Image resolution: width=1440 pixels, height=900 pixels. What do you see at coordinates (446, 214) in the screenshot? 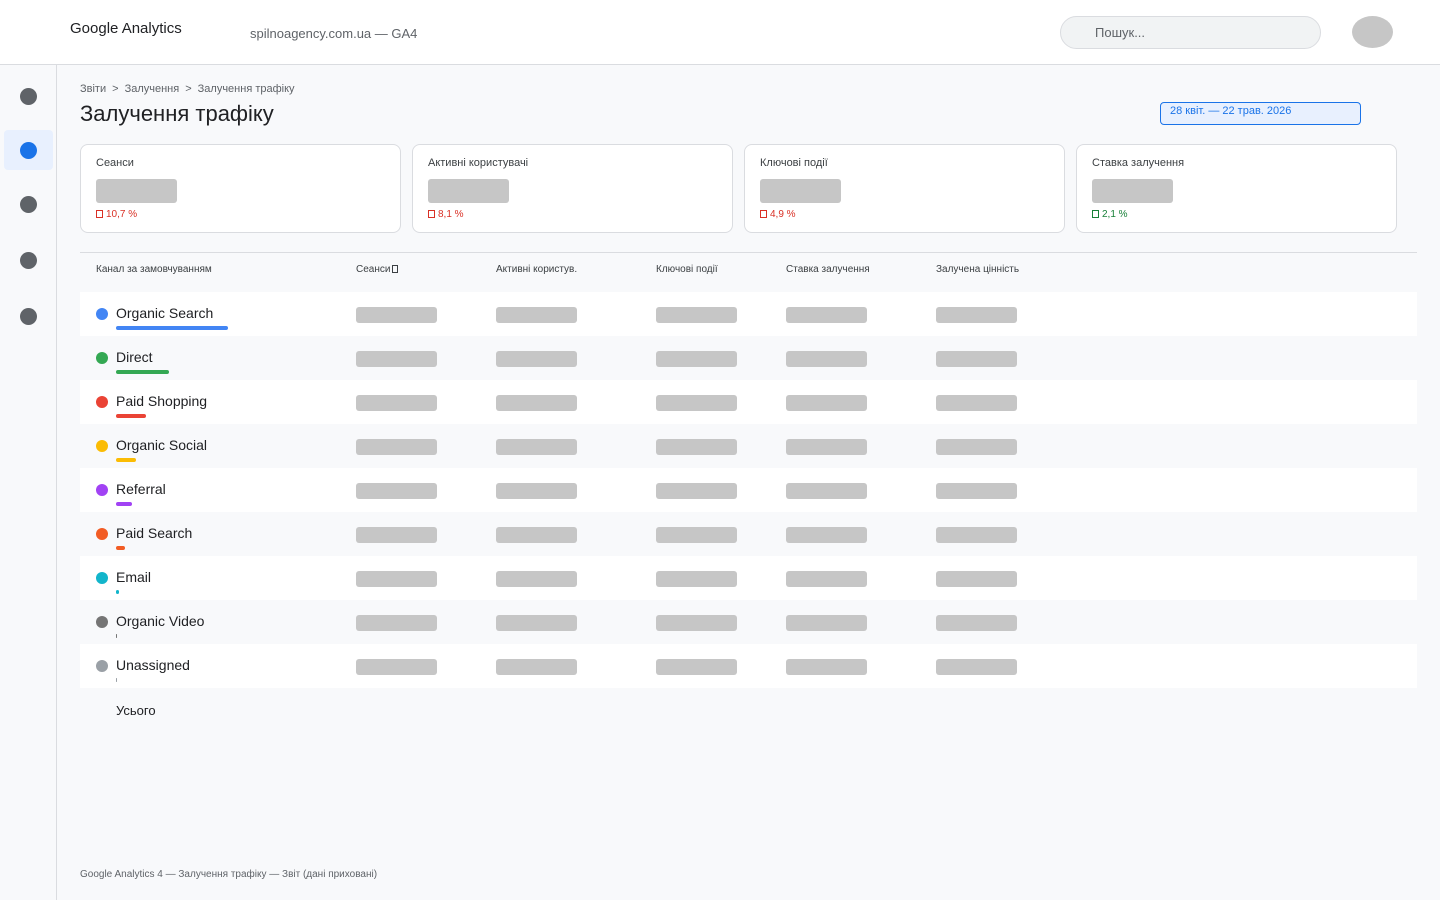
I see `kpi-delta: 8,1 %` at bounding box center [446, 214].